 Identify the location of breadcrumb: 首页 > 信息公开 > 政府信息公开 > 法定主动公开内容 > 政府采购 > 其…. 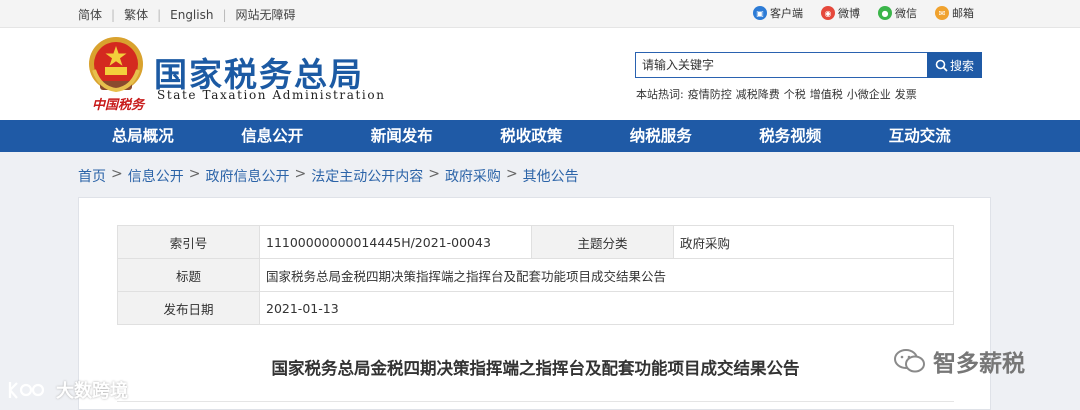
(328, 176).